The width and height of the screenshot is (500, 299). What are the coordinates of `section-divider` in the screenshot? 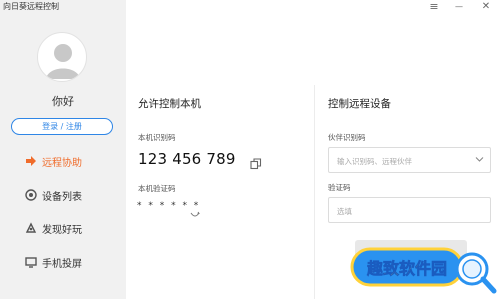 It's located at (314, 192).